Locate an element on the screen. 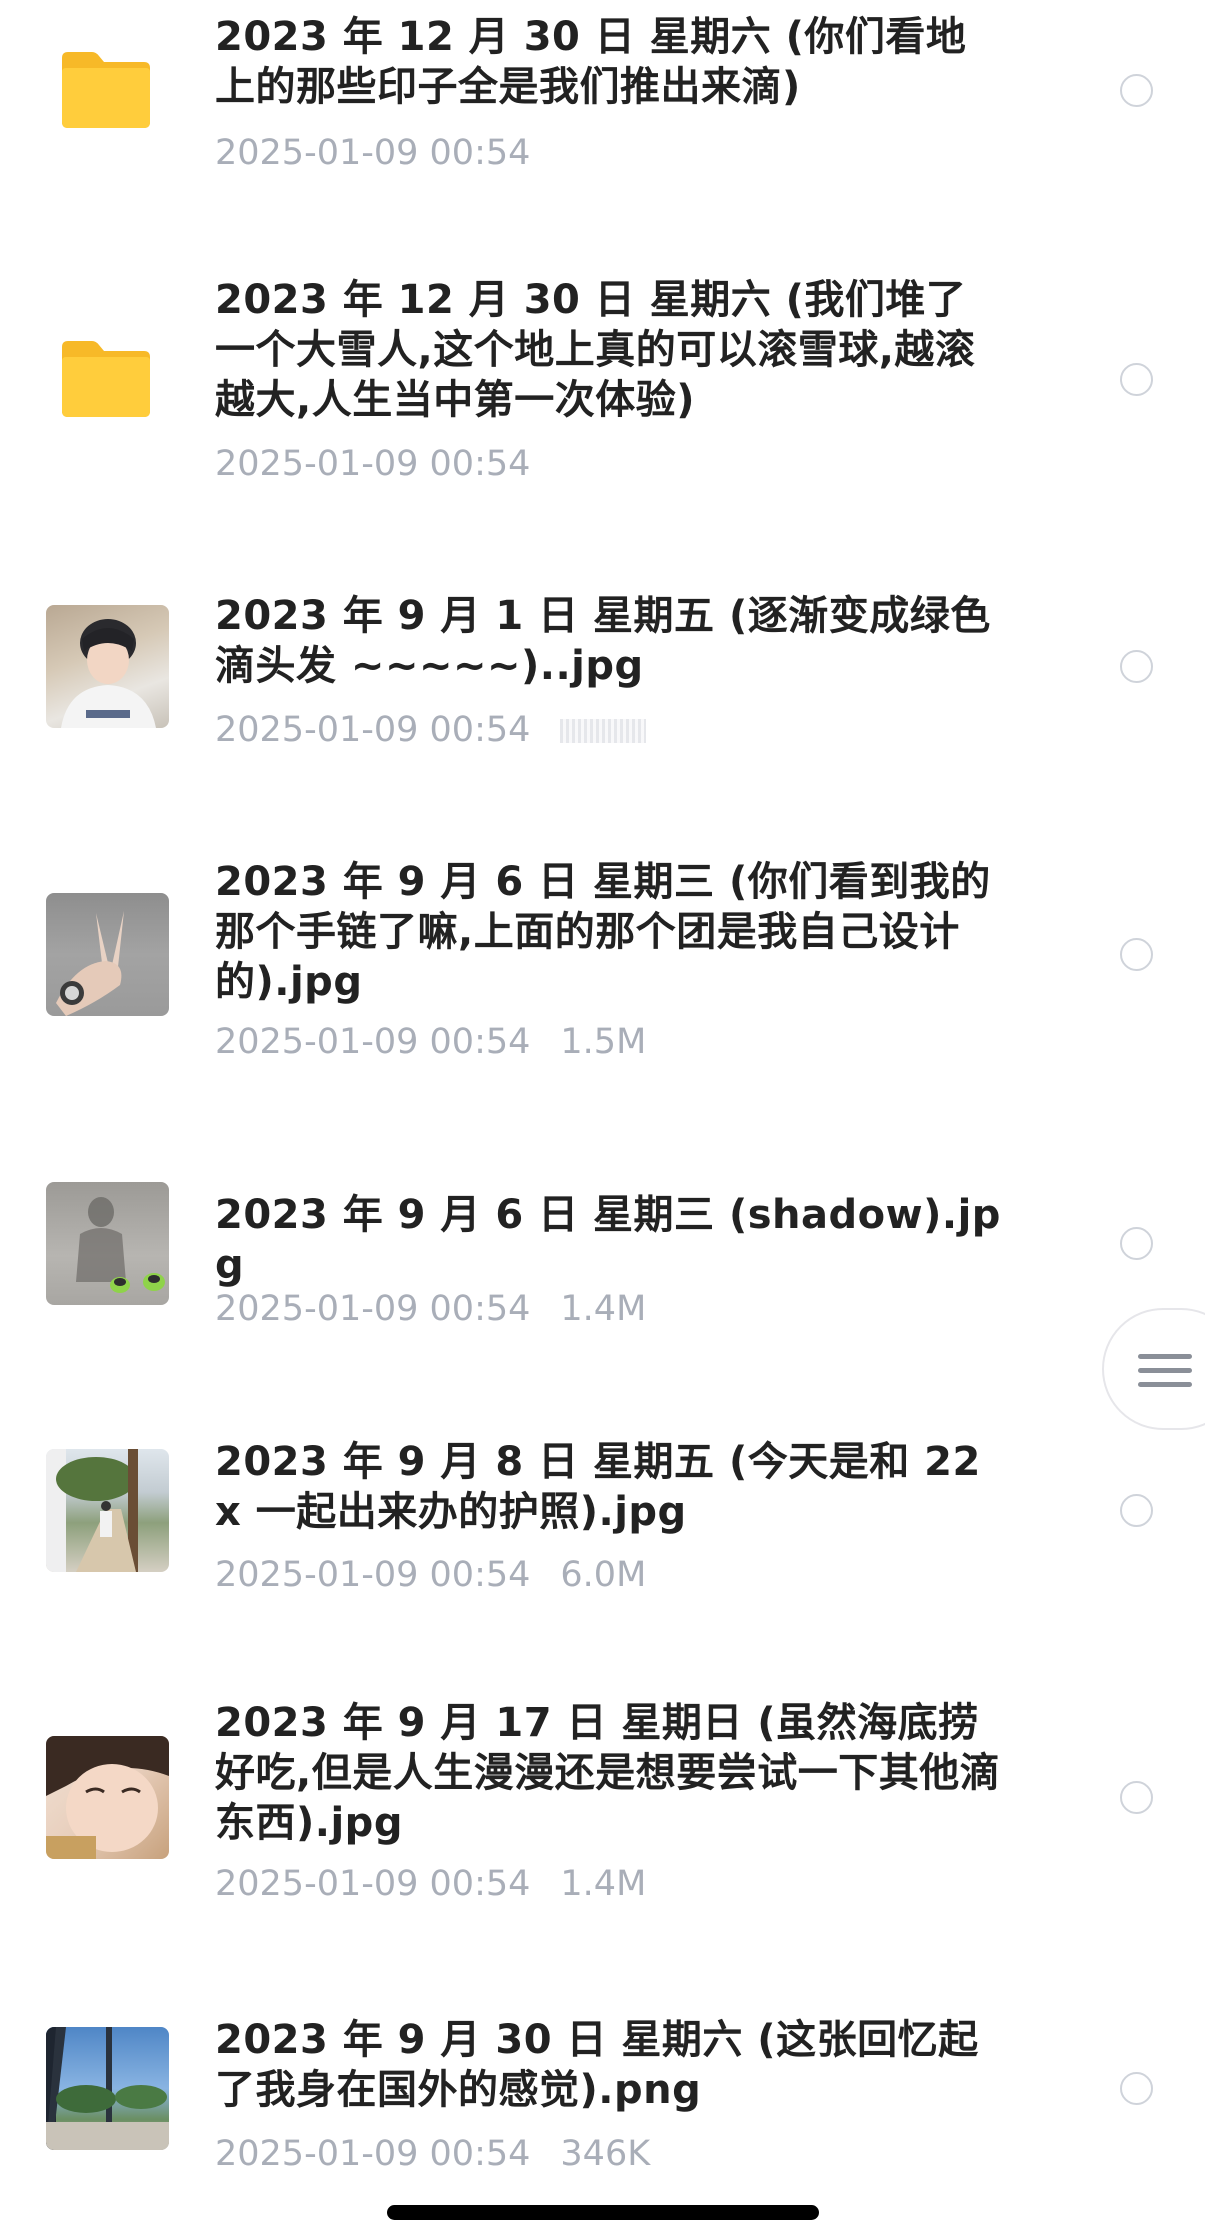  photo-thumbnail-window-view is located at coordinates (107, 2088).